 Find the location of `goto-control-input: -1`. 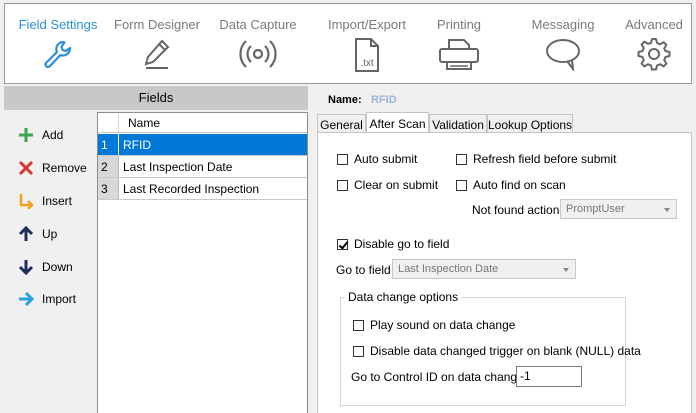

goto-control-input: -1 is located at coordinates (549, 376).